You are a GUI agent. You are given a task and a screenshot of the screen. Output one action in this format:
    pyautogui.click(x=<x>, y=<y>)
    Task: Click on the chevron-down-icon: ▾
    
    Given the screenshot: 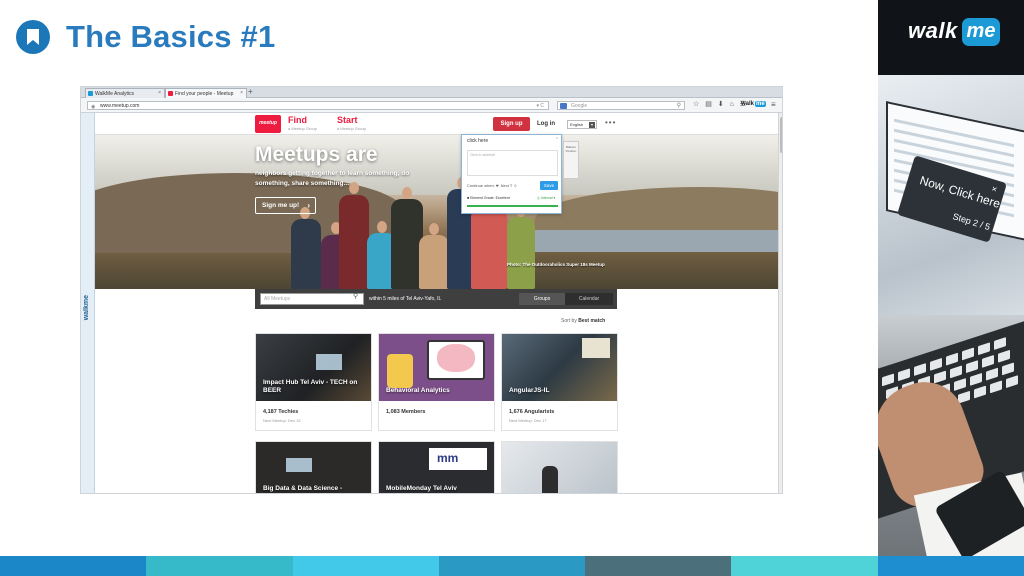 What is the action you would take?
    pyautogui.click(x=592, y=125)
    